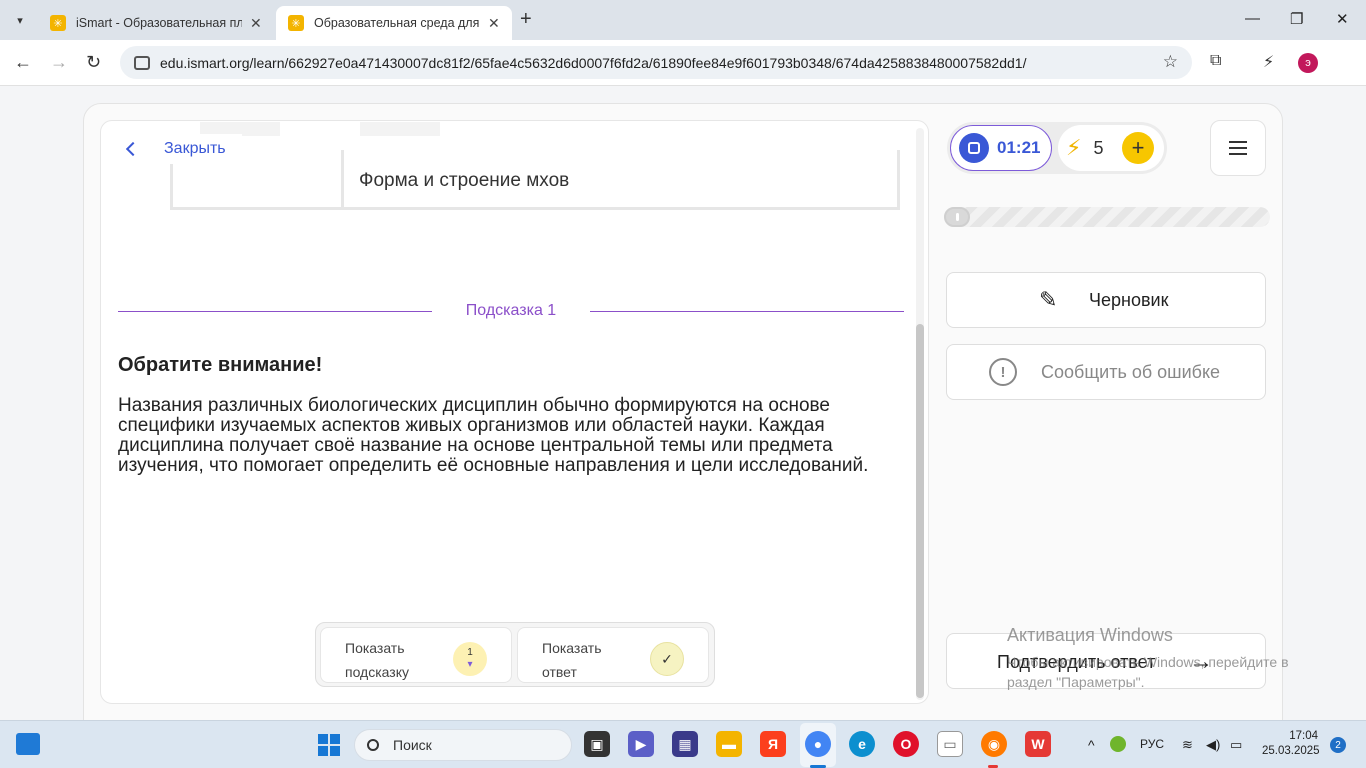  What do you see at coordinates (470, 659) in the screenshot?
I see `lightbulb-icon: 1 ▾` at bounding box center [470, 659].